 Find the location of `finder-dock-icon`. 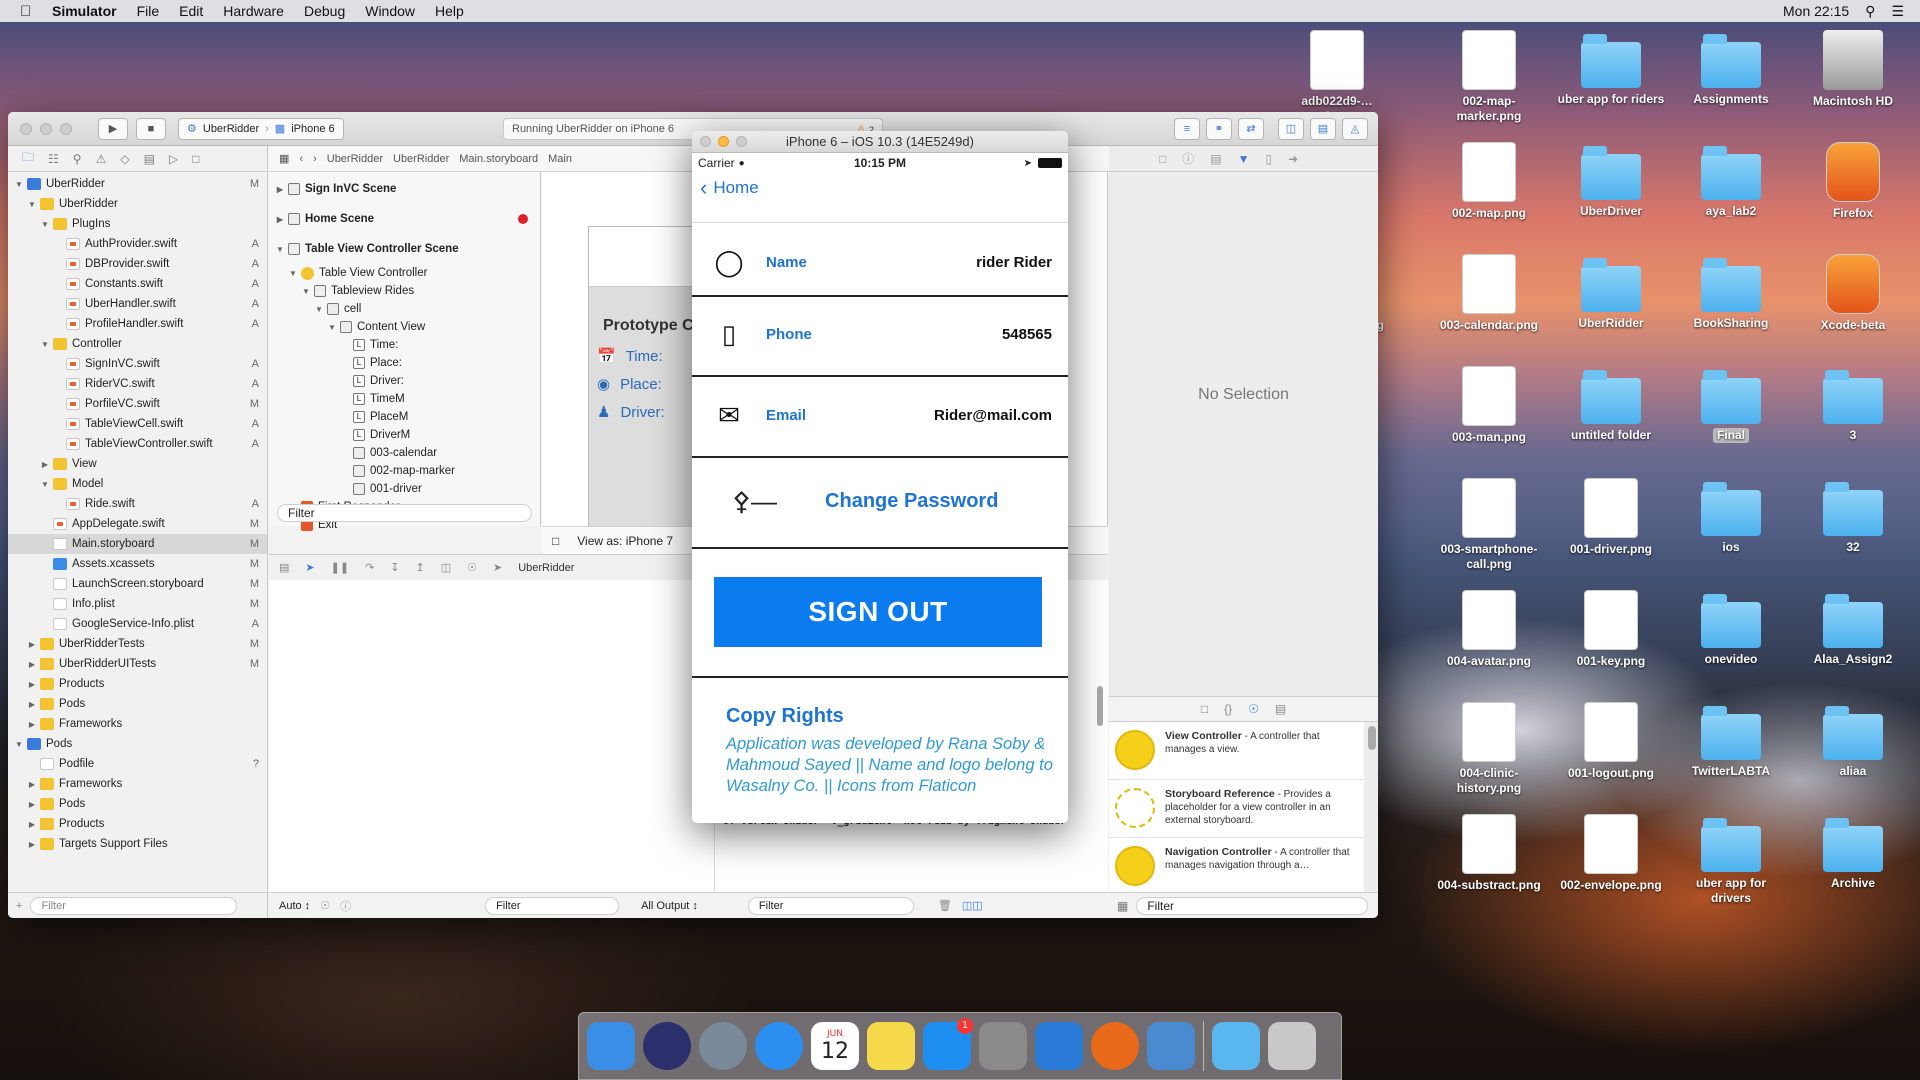

finder-dock-icon is located at coordinates (611, 1046).